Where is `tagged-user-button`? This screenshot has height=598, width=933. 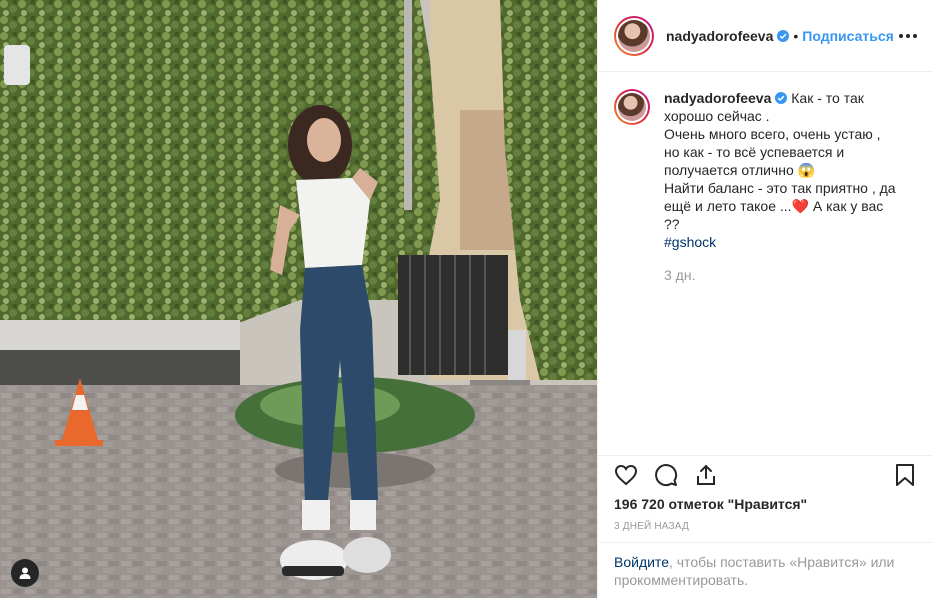
tagged-user-button is located at coordinates (25, 573).